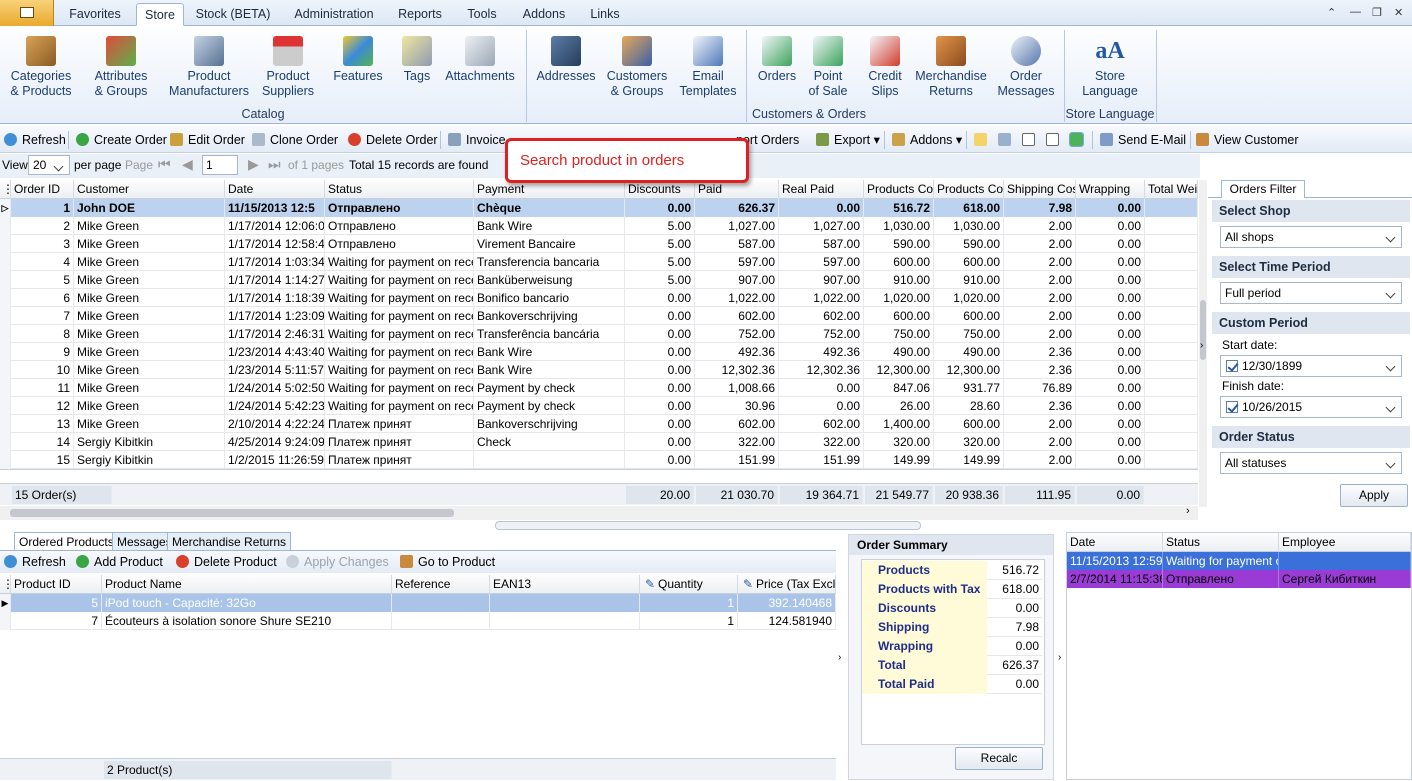  Describe the element at coordinates (951, 64) in the screenshot. I see `merchandise-returns-button: Merchandise Returns` at that location.